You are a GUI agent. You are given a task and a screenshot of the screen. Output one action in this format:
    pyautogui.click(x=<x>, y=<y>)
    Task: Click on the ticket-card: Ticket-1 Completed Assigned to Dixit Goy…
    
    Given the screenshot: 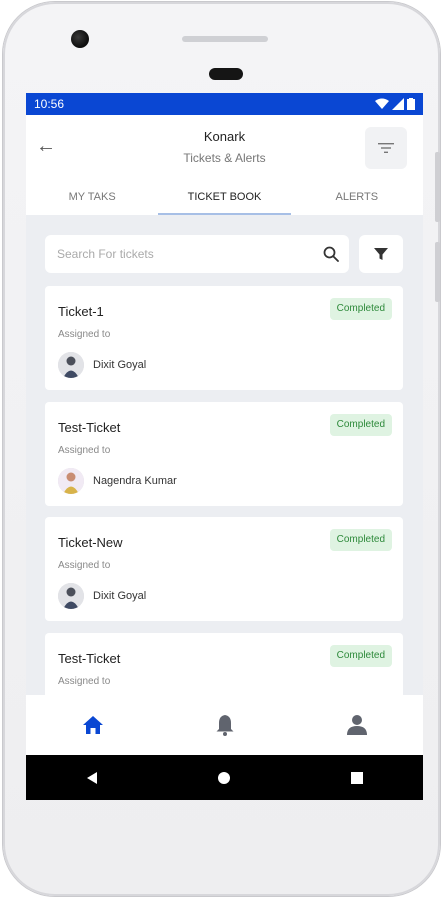 What is the action you would take?
    pyautogui.click(x=224, y=338)
    